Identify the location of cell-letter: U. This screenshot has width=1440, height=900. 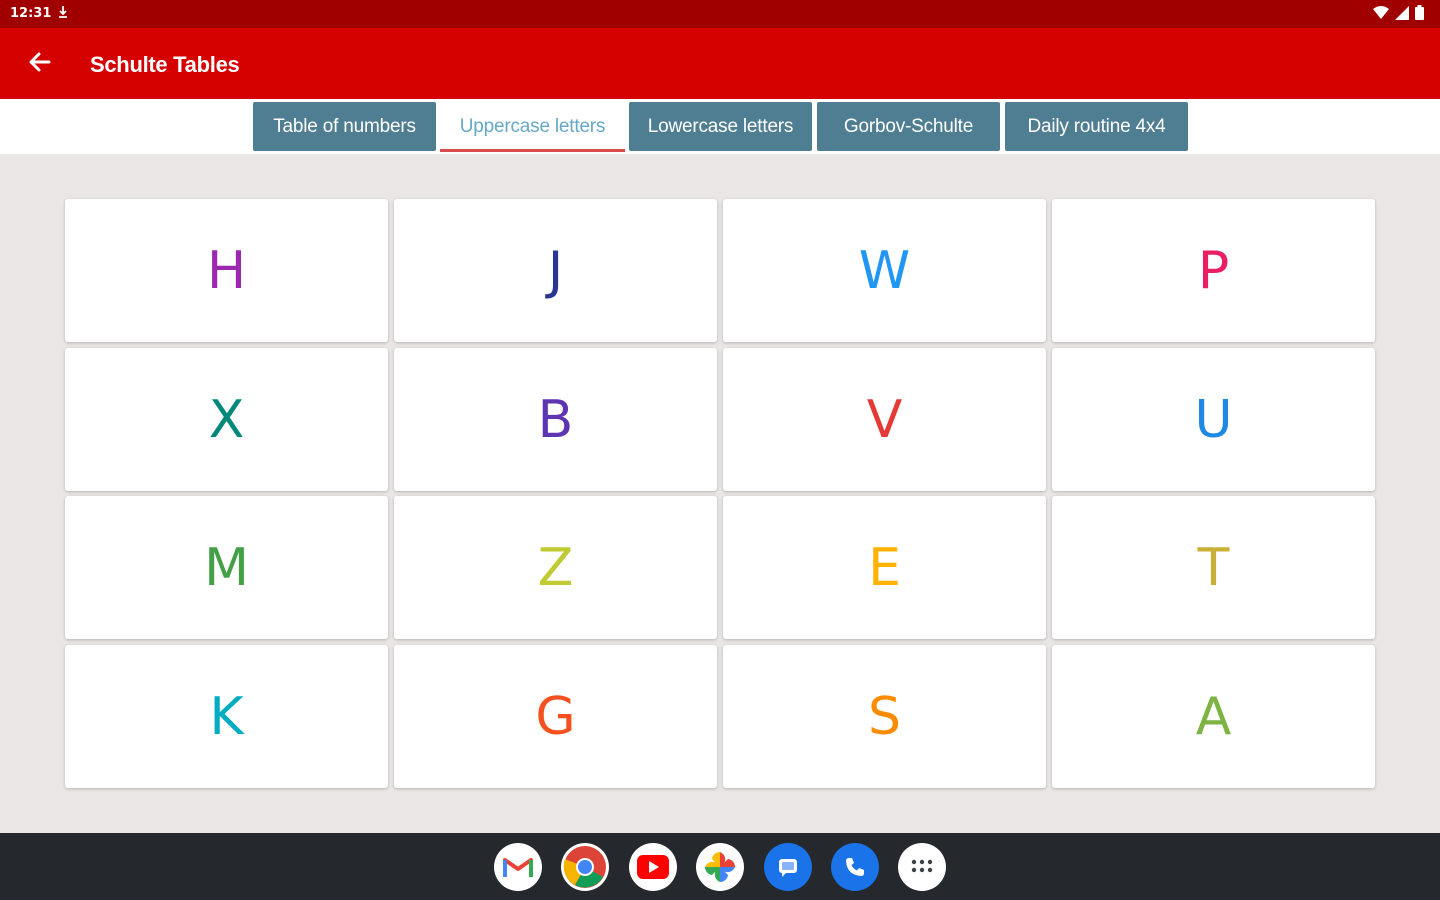
(1213, 419).